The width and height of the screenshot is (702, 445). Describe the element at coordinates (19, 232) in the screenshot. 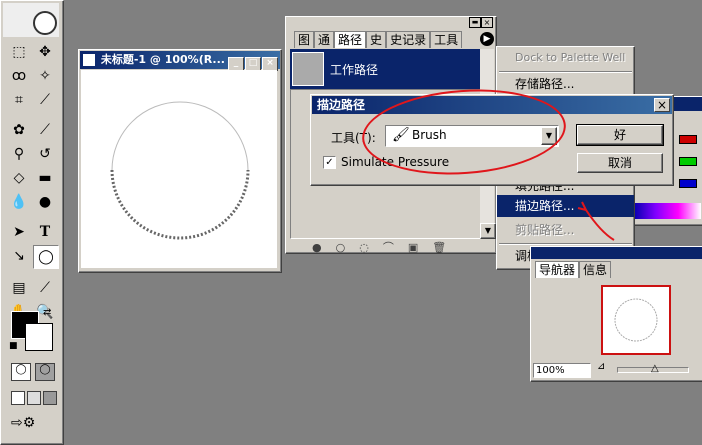

I see `path-selection-tool-icon: ➤` at that location.